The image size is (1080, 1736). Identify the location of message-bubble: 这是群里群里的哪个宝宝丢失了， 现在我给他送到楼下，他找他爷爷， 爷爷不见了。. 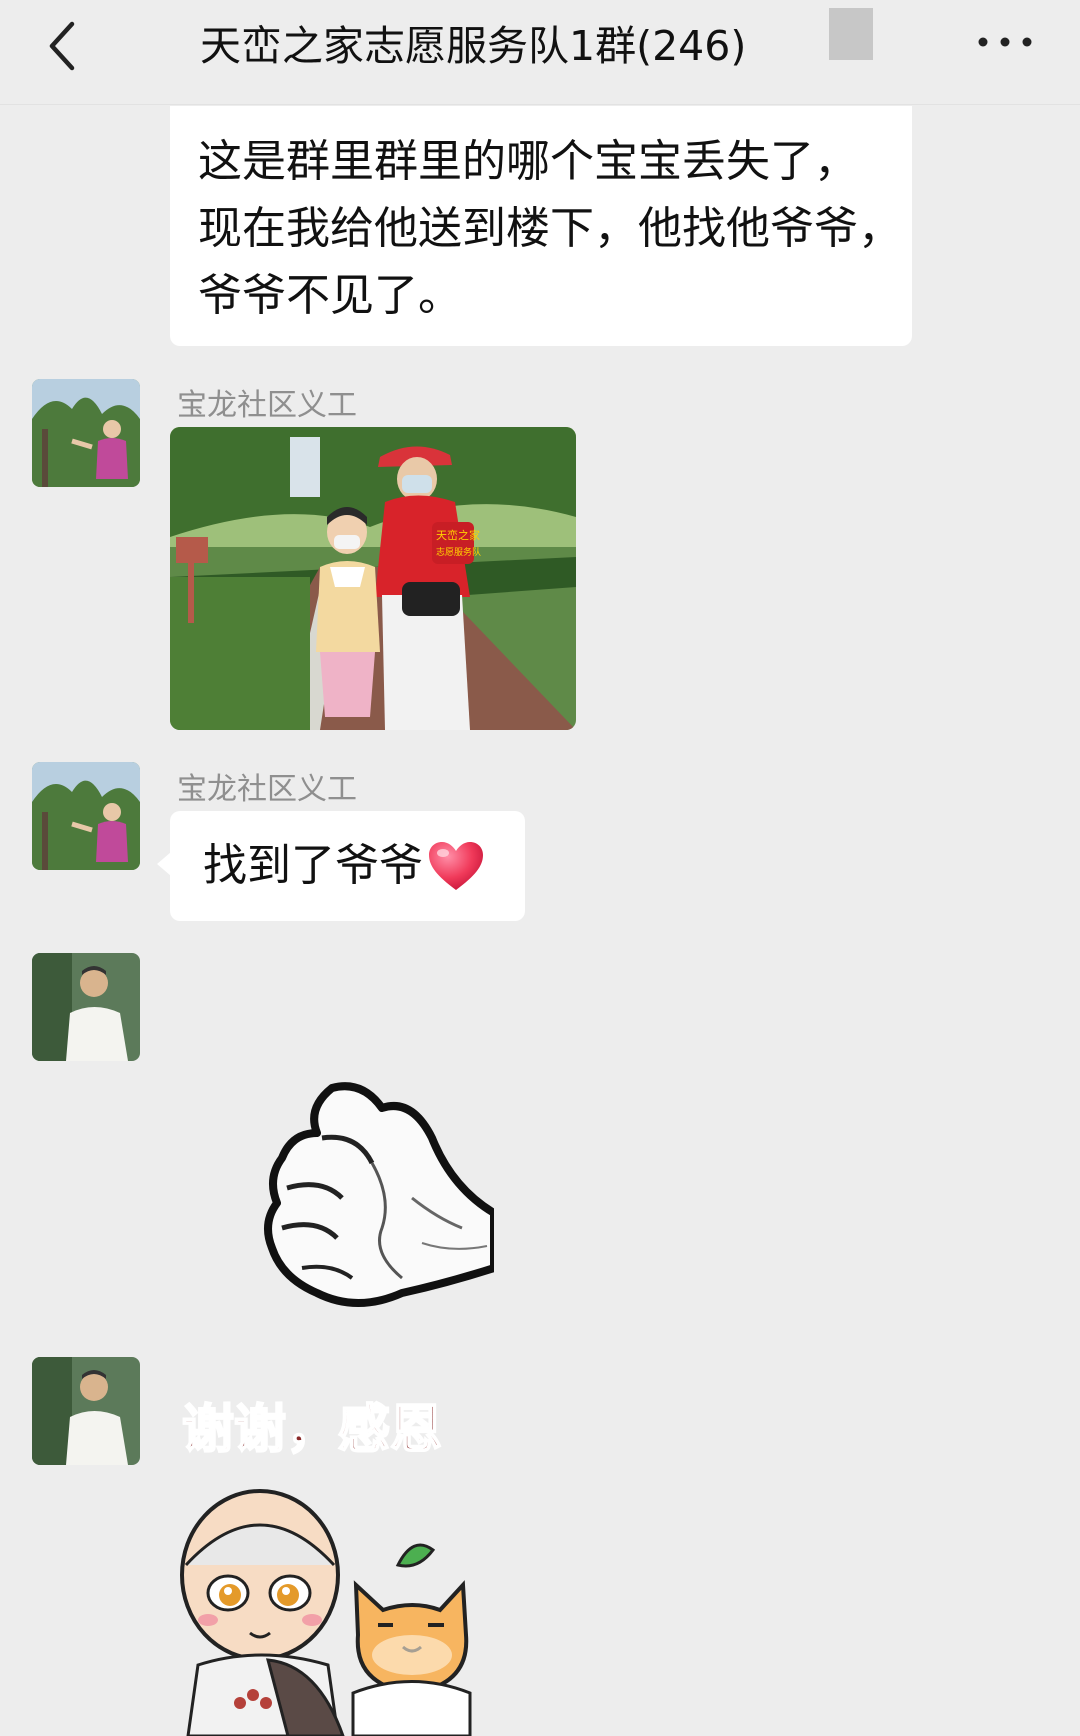
(541, 226).